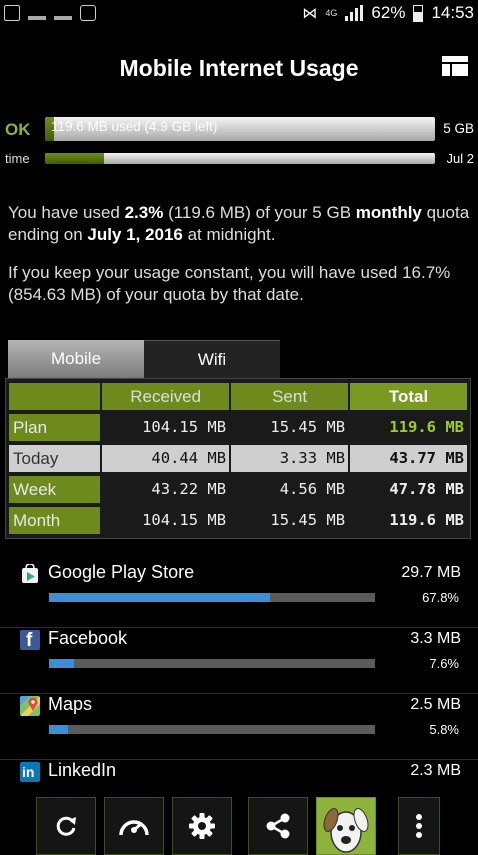 This screenshot has width=478, height=855. I want to click on app-size: 3.3 MB, so click(435, 638).